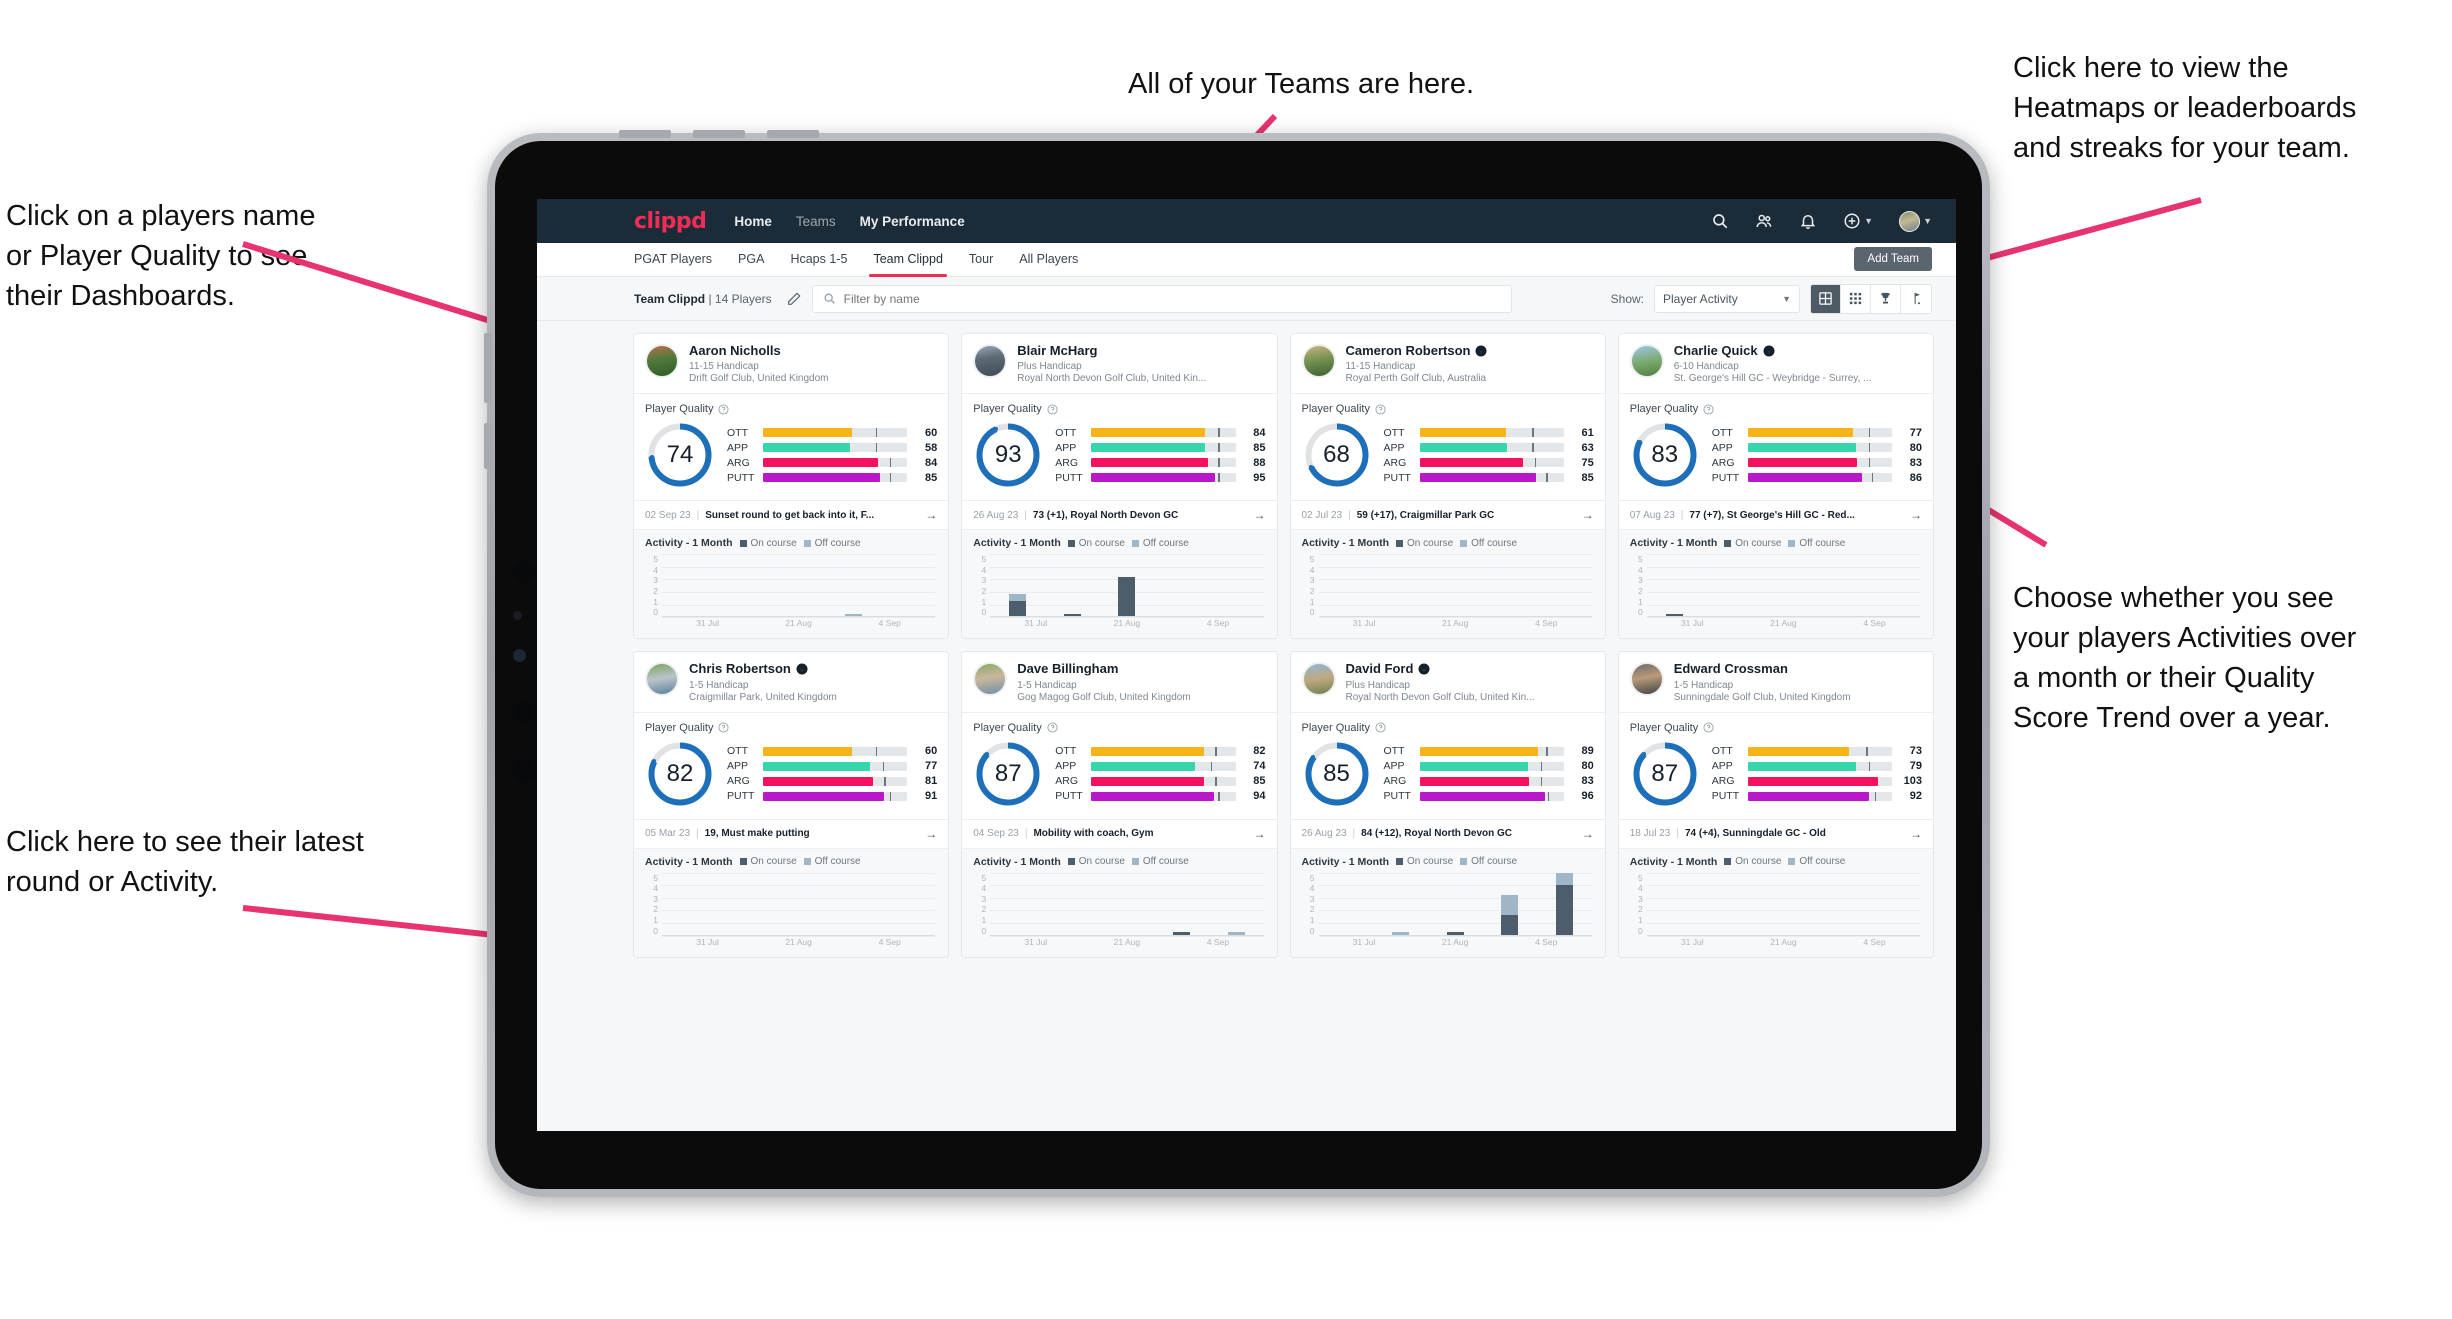 Image resolution: width=2452 pixels, height=1319 pixels. Describe the element at coordinates (1893, 259) in the screenshot. I see `add-team-button: Add Team` at that location.